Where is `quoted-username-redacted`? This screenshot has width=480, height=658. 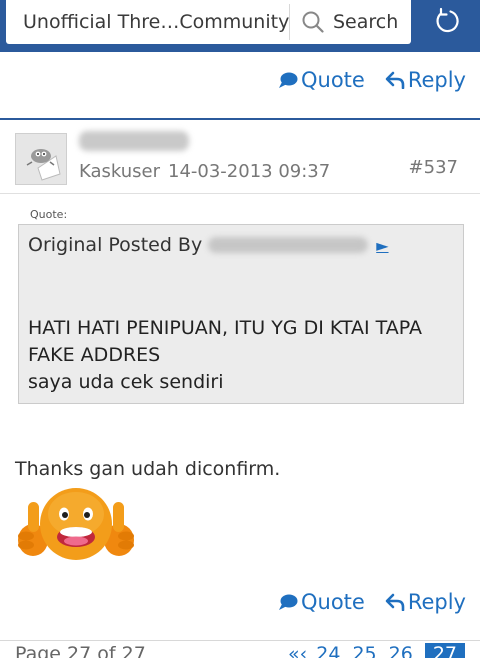
quoted-username-redacted is located at coordinates (288, 245).